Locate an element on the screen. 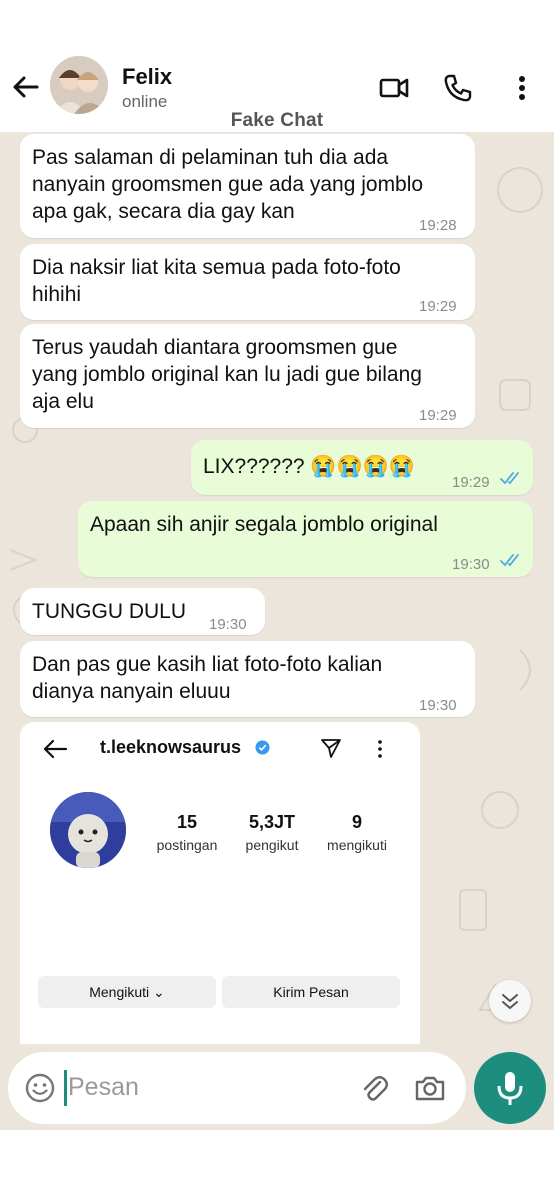  microphone-icon is located at coordinates (510, 1088).